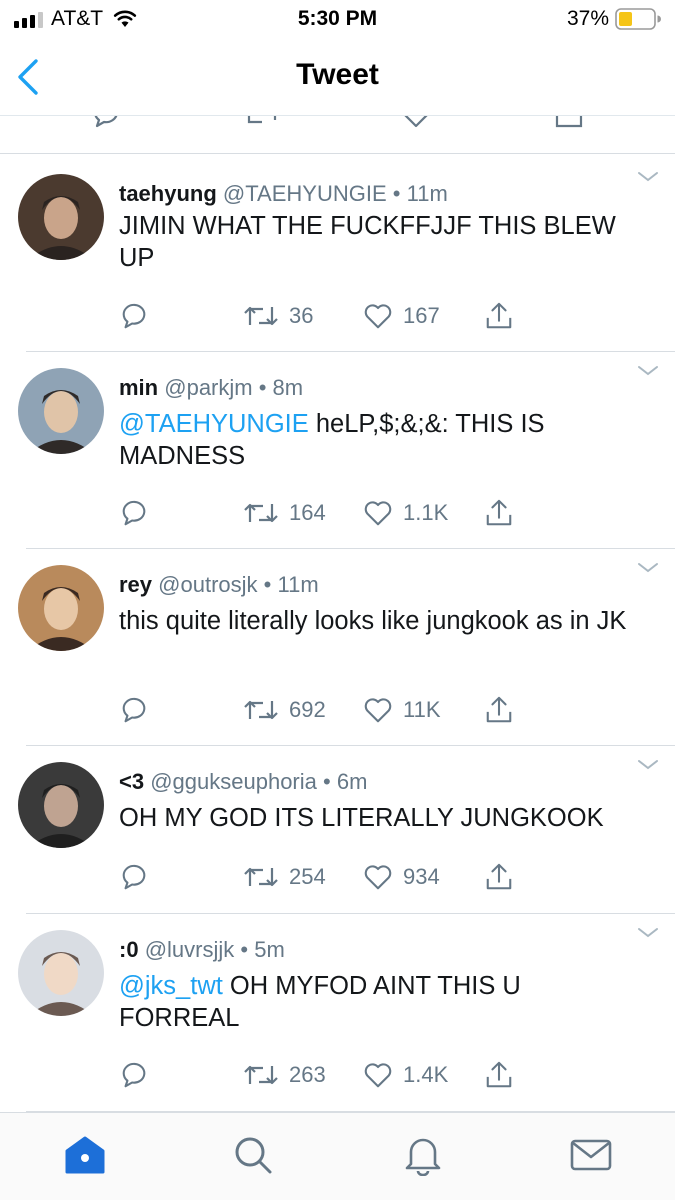  Describe the element at coordinates (129, 949) in the screenshot. I see `display-name: :0` at that location.